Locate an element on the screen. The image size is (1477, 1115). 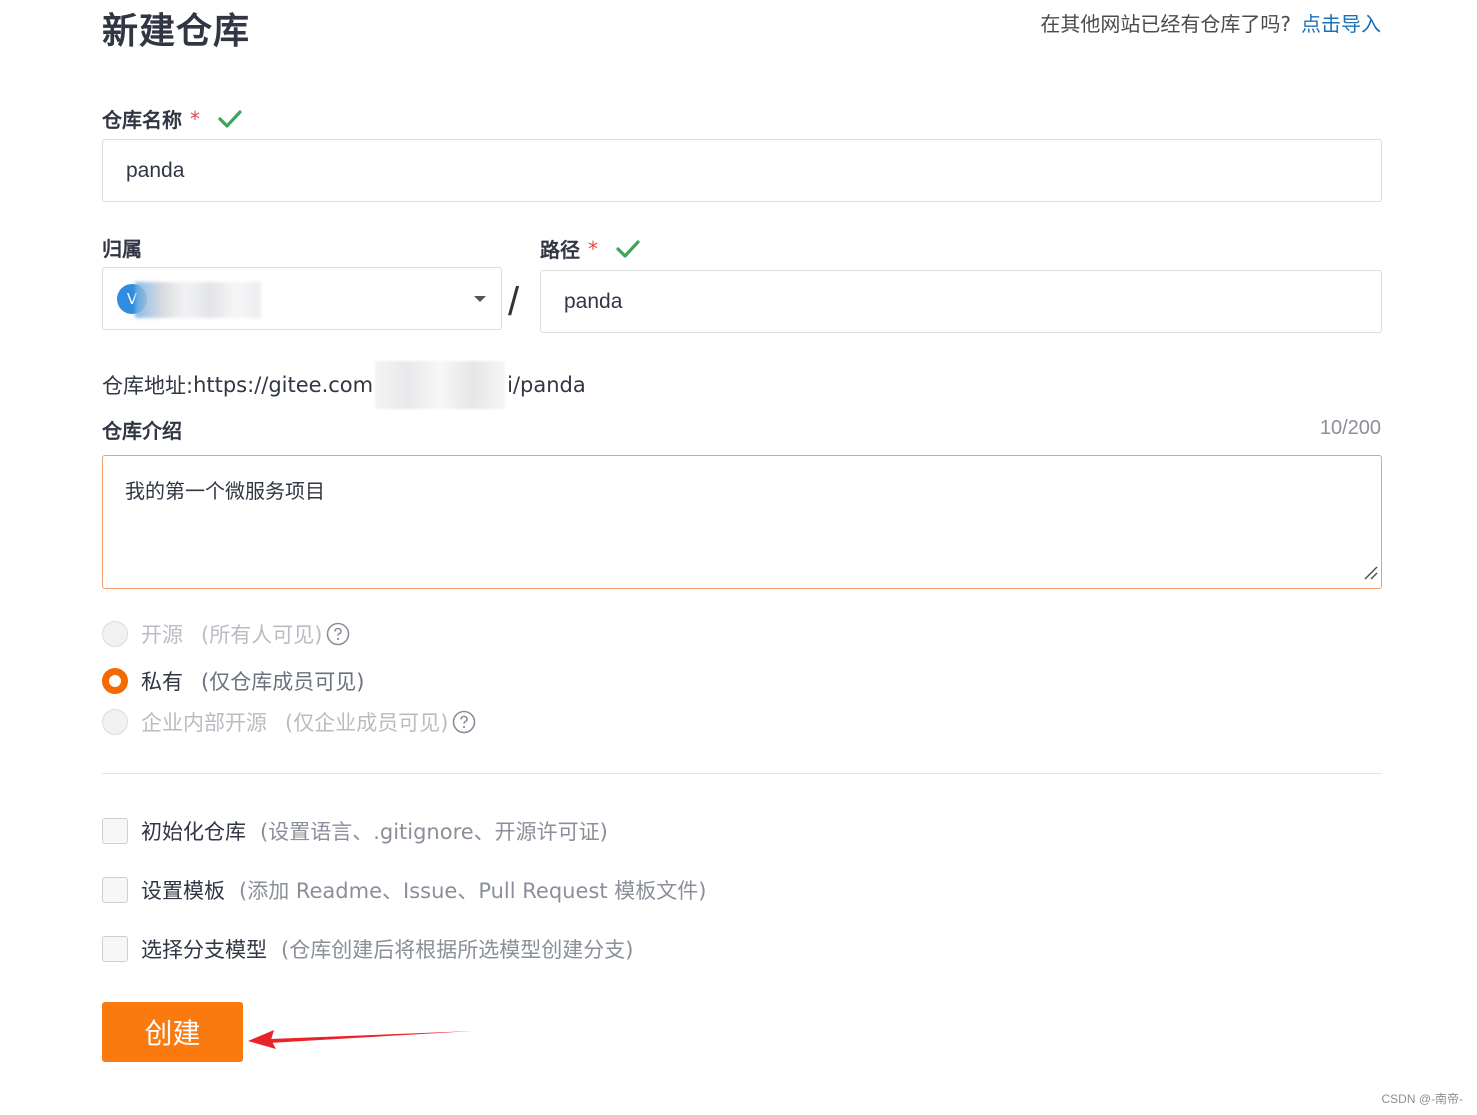
visibility-public-option: 开源 (所有人可见) is located at coordinates (226, 634).